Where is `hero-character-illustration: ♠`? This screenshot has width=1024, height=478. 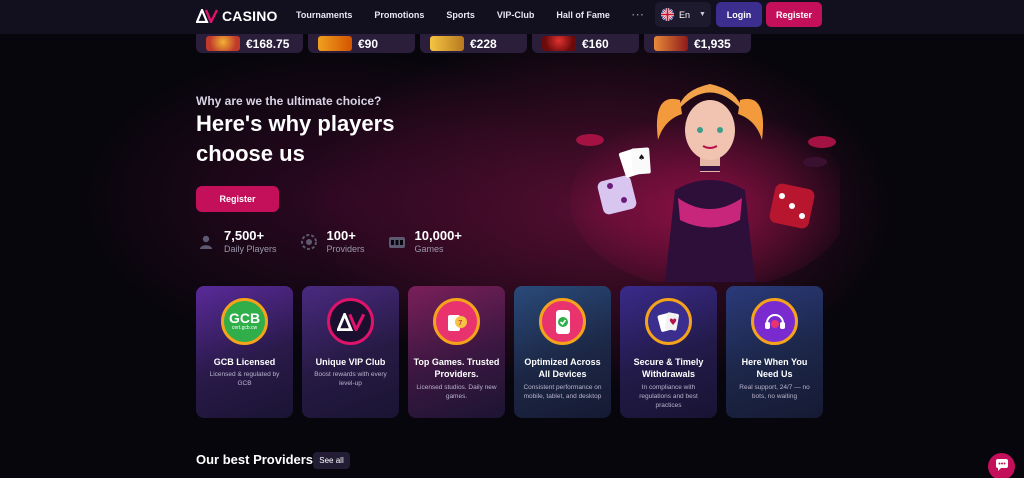
hero-character-illustration: ♠ is located at coordinates (705, 180).